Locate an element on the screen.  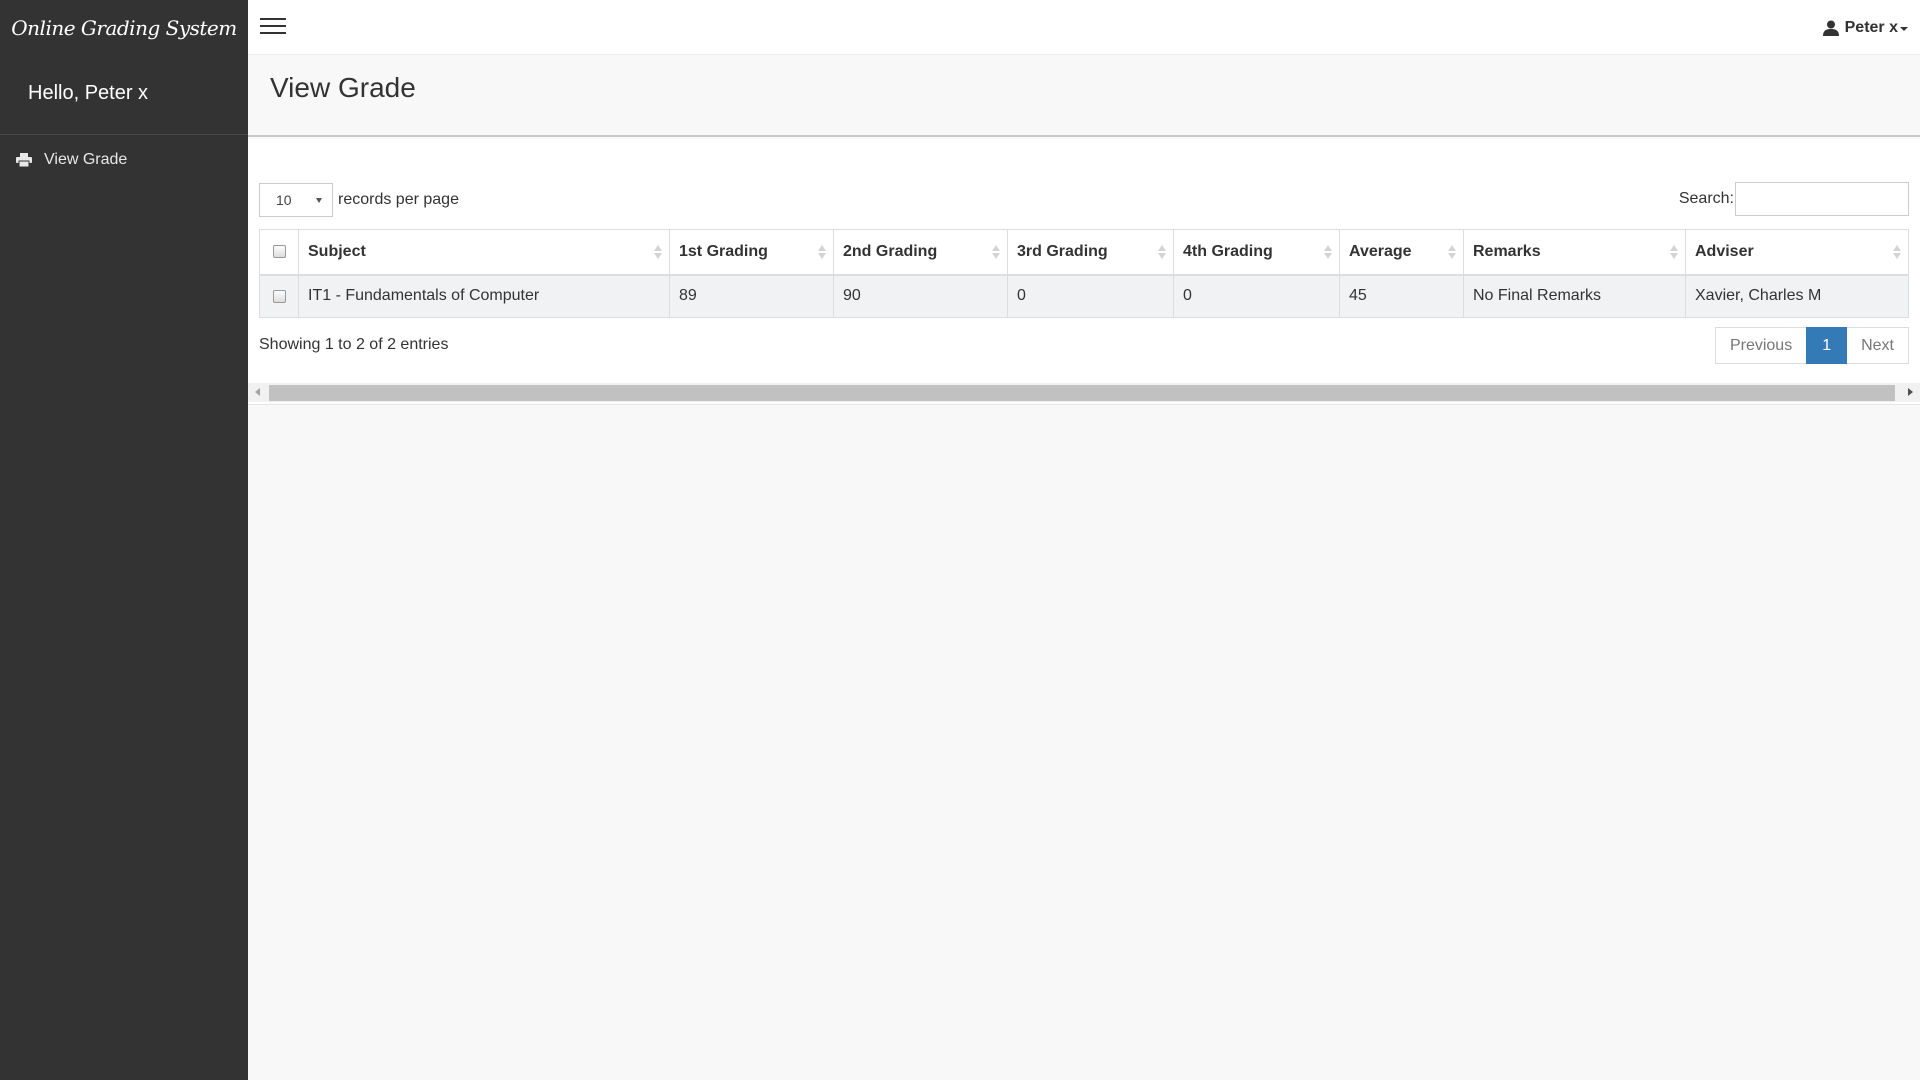
cell-3rd-grading: 0 is located at coordinates (1090, 296).